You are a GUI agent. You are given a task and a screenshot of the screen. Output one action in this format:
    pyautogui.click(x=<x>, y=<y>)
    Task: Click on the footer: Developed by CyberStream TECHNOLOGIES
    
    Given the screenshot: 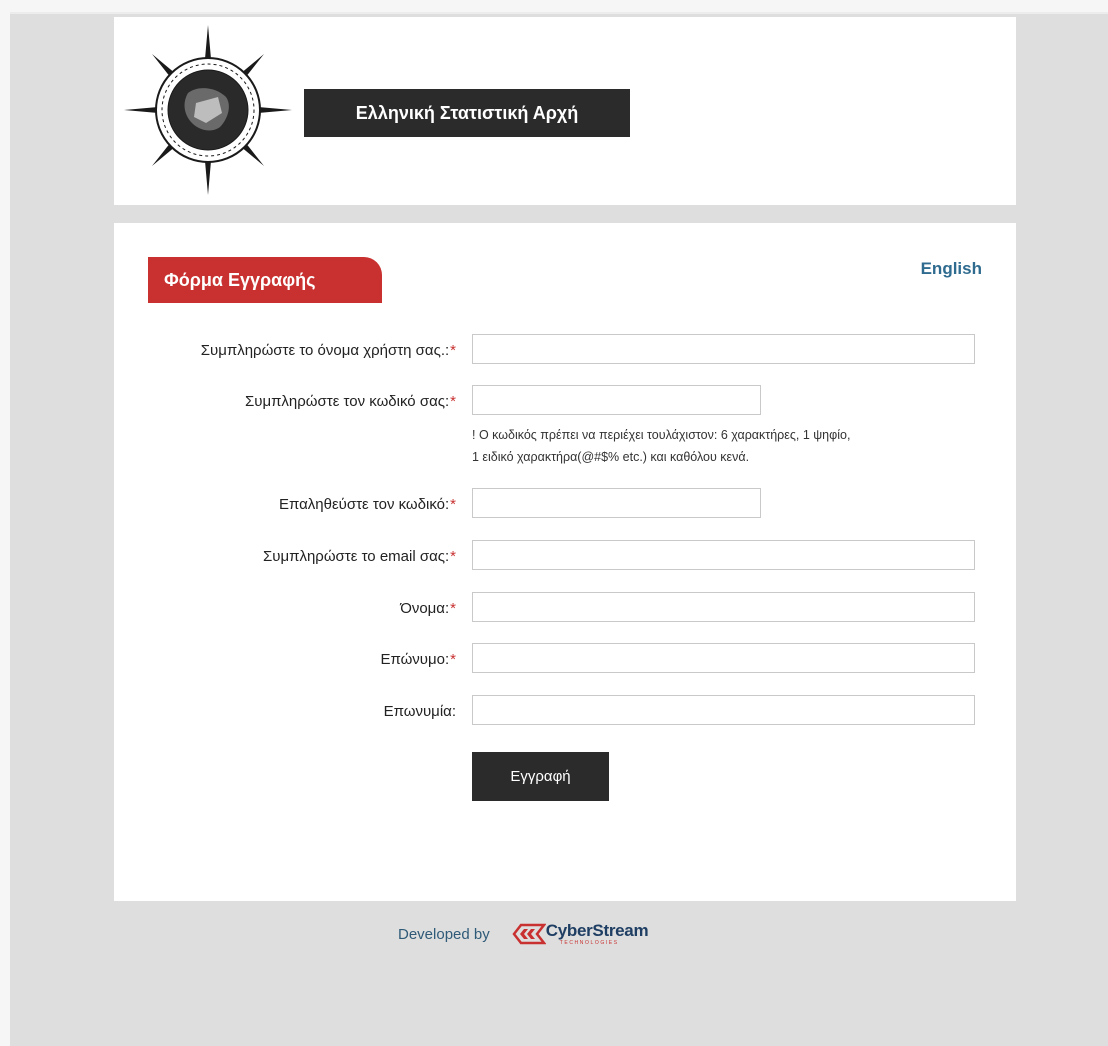 What is the action you would take?
    pyautogui.click(x=523, y=934)
    